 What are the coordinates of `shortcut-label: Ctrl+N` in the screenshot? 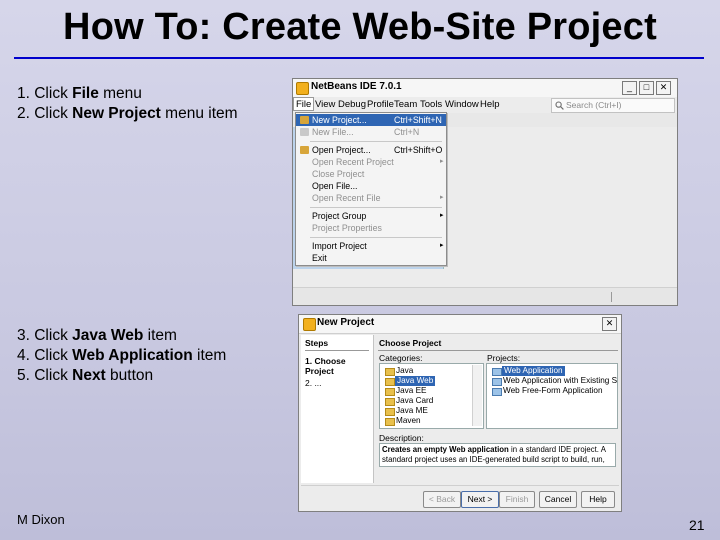 It's located at (407, 132).